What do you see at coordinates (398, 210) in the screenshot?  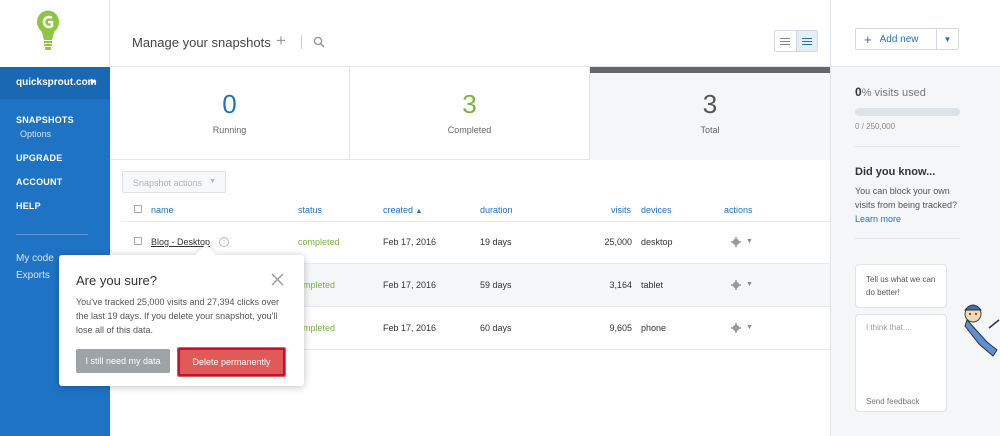 I see `column-header-created-label: created` at bounding box center [398, 210].